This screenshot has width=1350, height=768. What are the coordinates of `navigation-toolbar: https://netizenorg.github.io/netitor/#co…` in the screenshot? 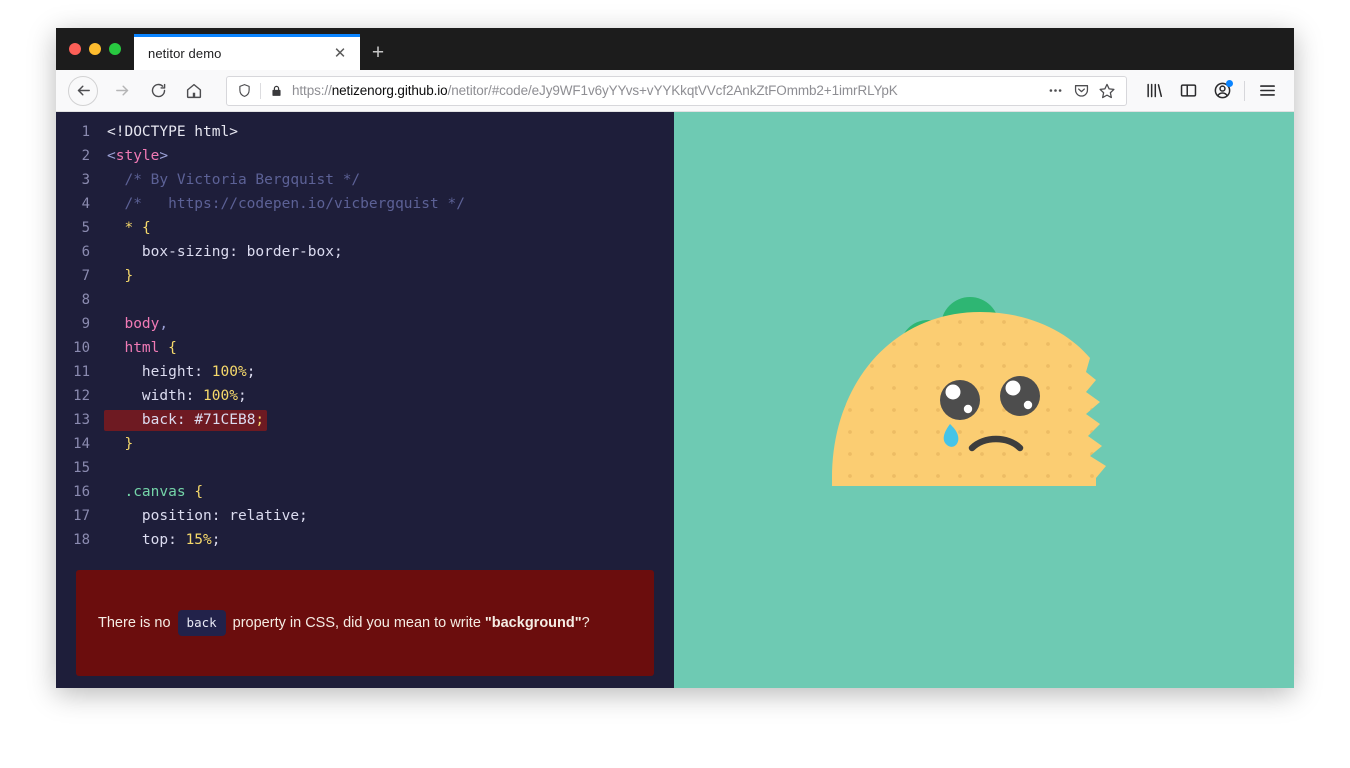 It's located at (675, 91).